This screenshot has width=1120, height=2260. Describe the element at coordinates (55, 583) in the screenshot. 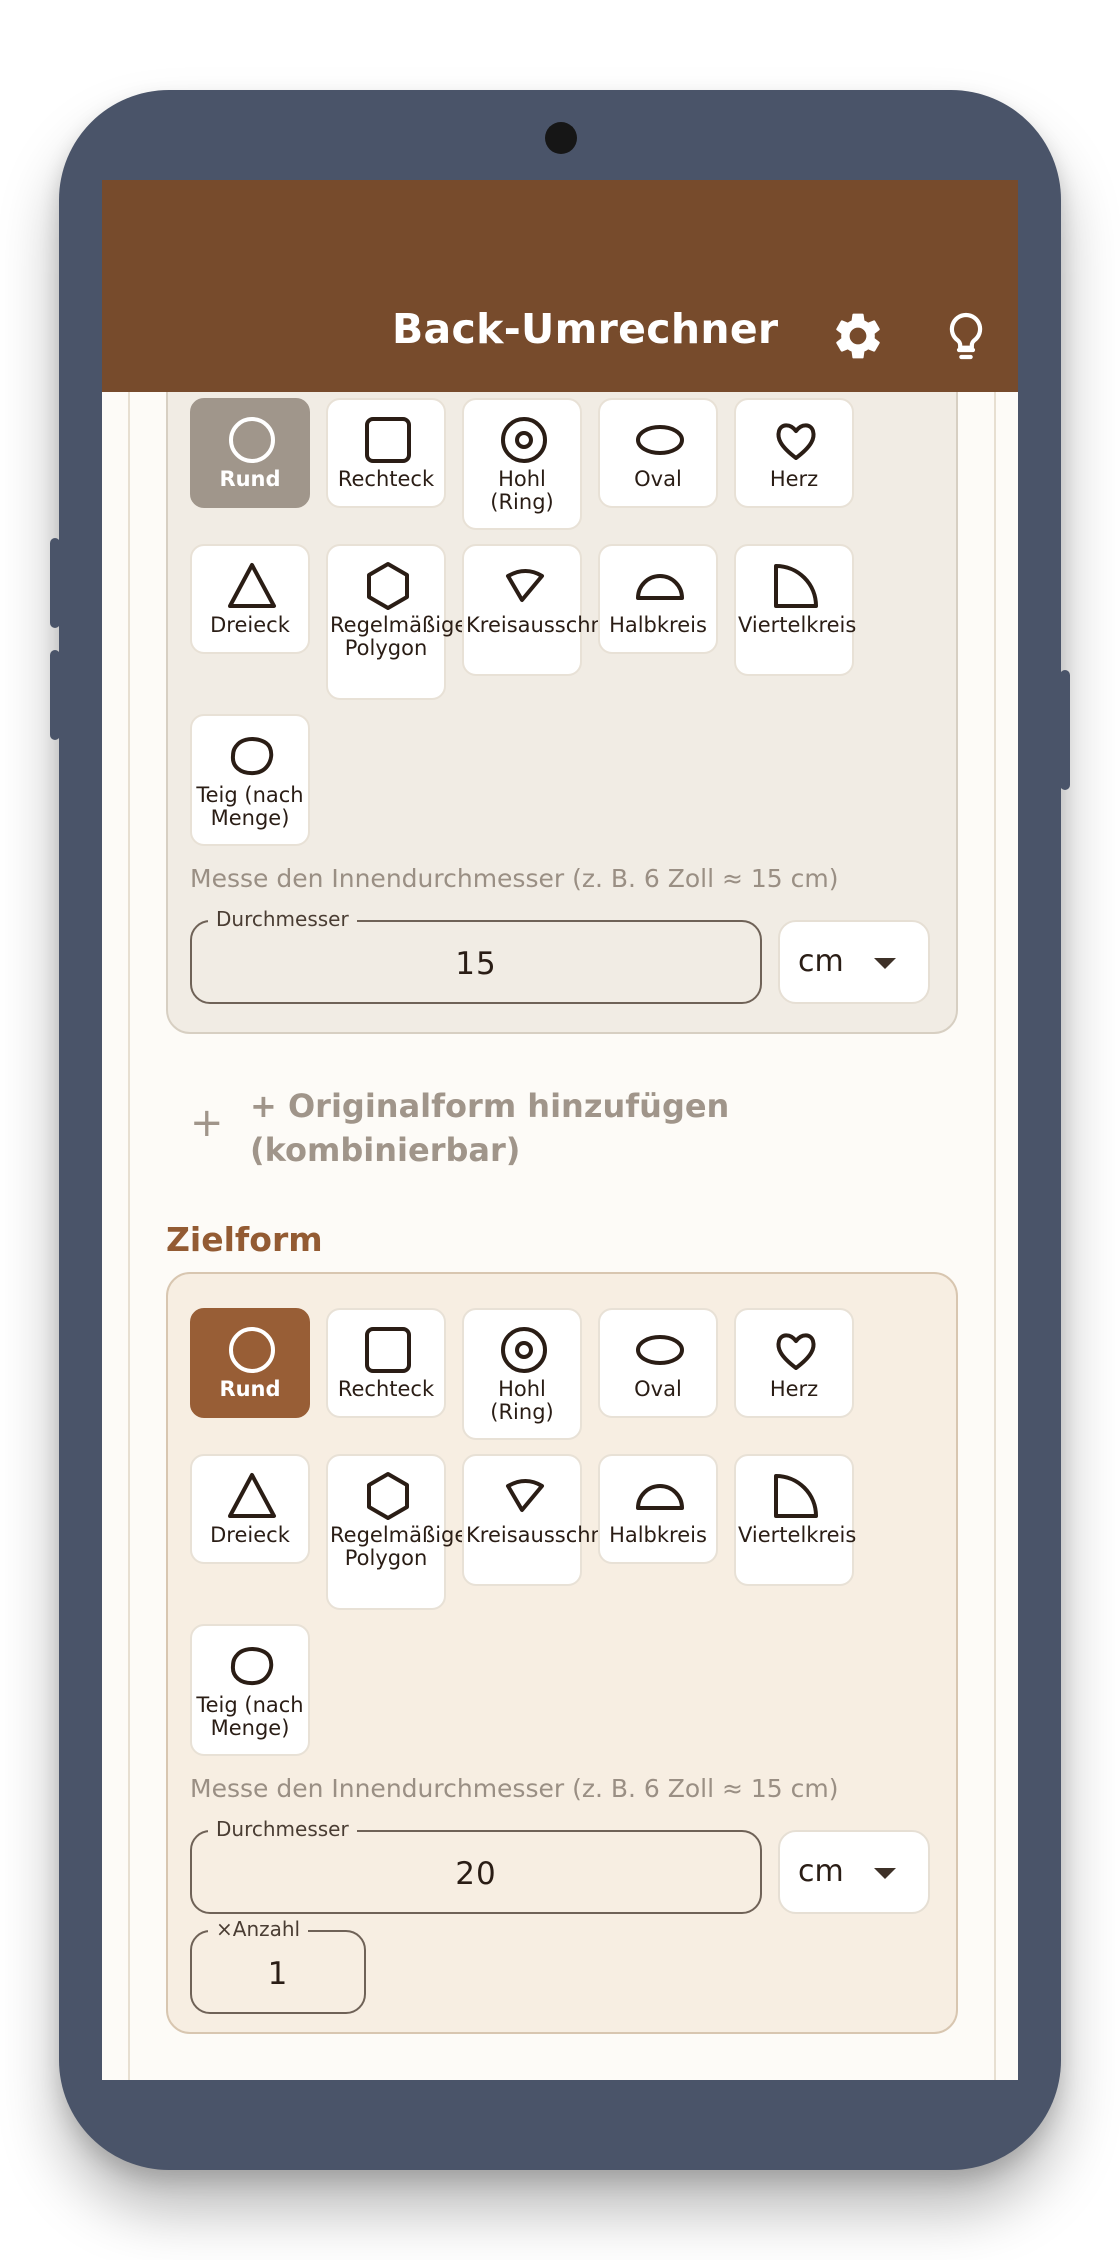

I see `volume-up-button` at that location.